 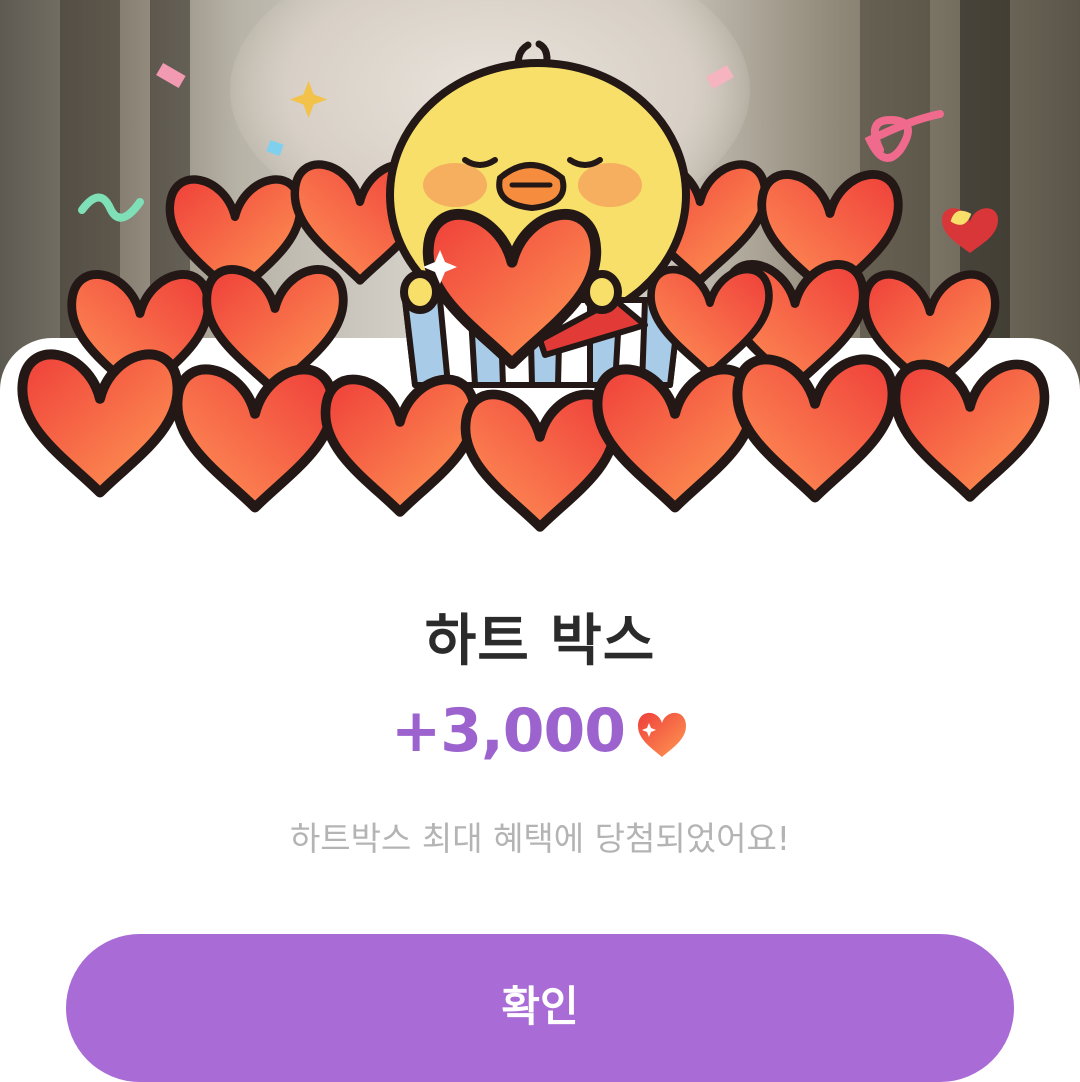 I want to click on reward-amount-row: +3,000, so click(x=540, y=731).